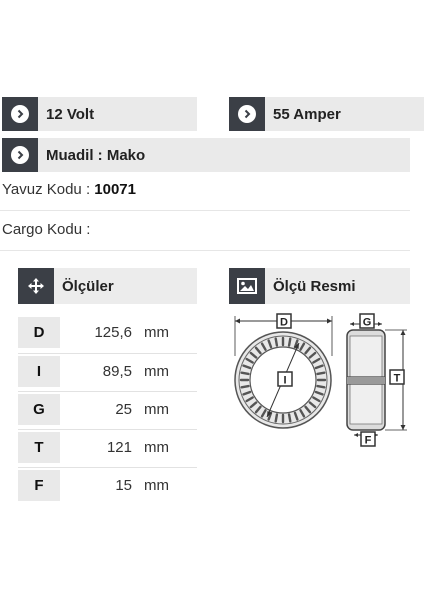 The image size is (424, 600). I want to click on dimension-row-t: T 121 mm, so click(107, 447).